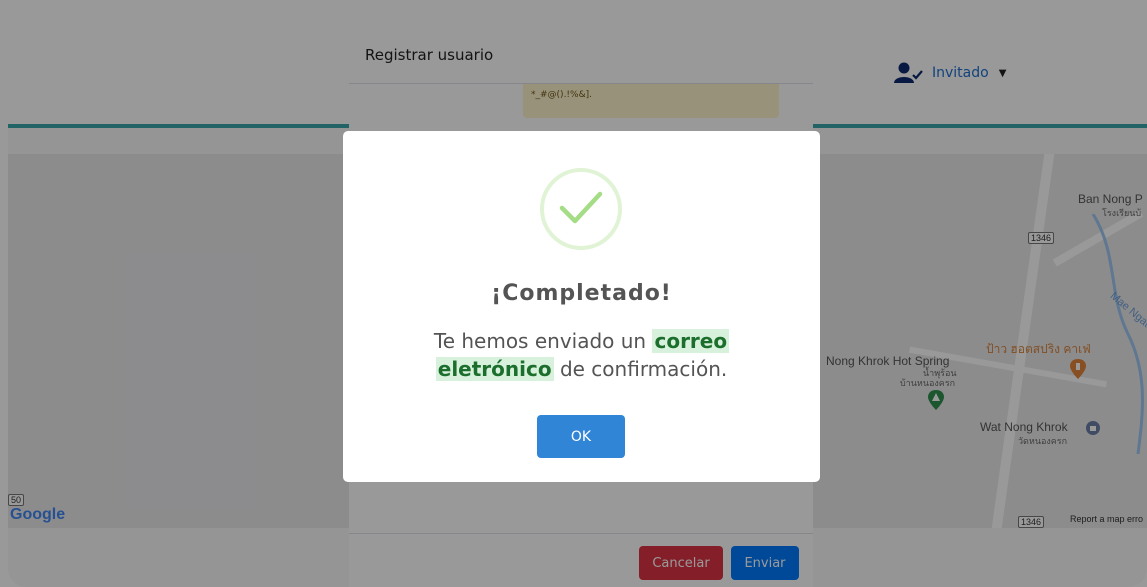  What do you see at coordinates (581, 436) in the screenshot?
I see `ok-button: OK` at bounding box center [581, 436].